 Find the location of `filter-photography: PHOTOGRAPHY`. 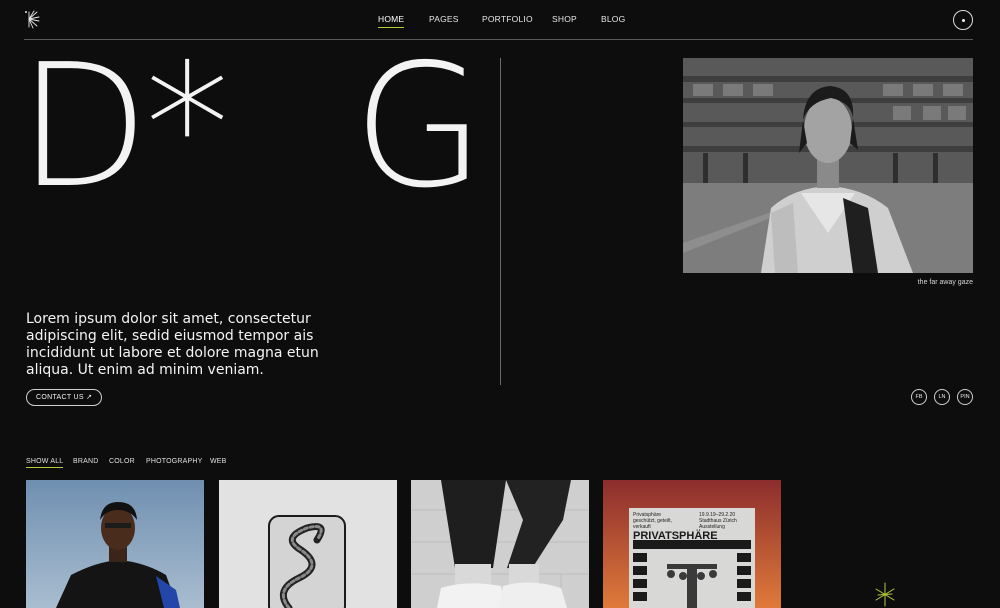

filter-photography: PHOTOGRAPHY is located at coordinates (174, 461).